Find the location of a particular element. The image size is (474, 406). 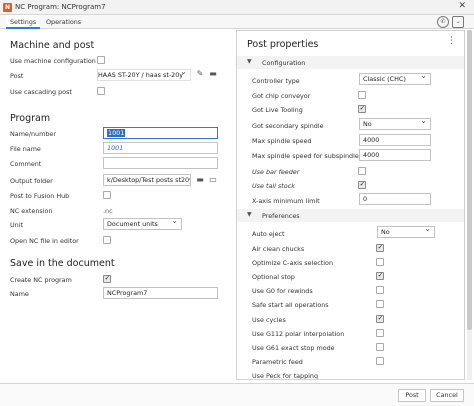

section-program: Program is located at coordinates (30, 118).